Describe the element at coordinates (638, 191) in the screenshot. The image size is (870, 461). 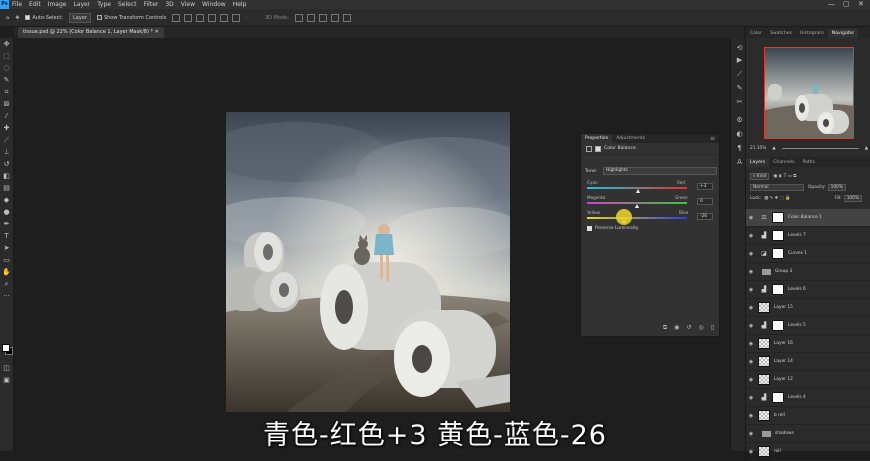
I see `cyan-red-thumb` at that location.